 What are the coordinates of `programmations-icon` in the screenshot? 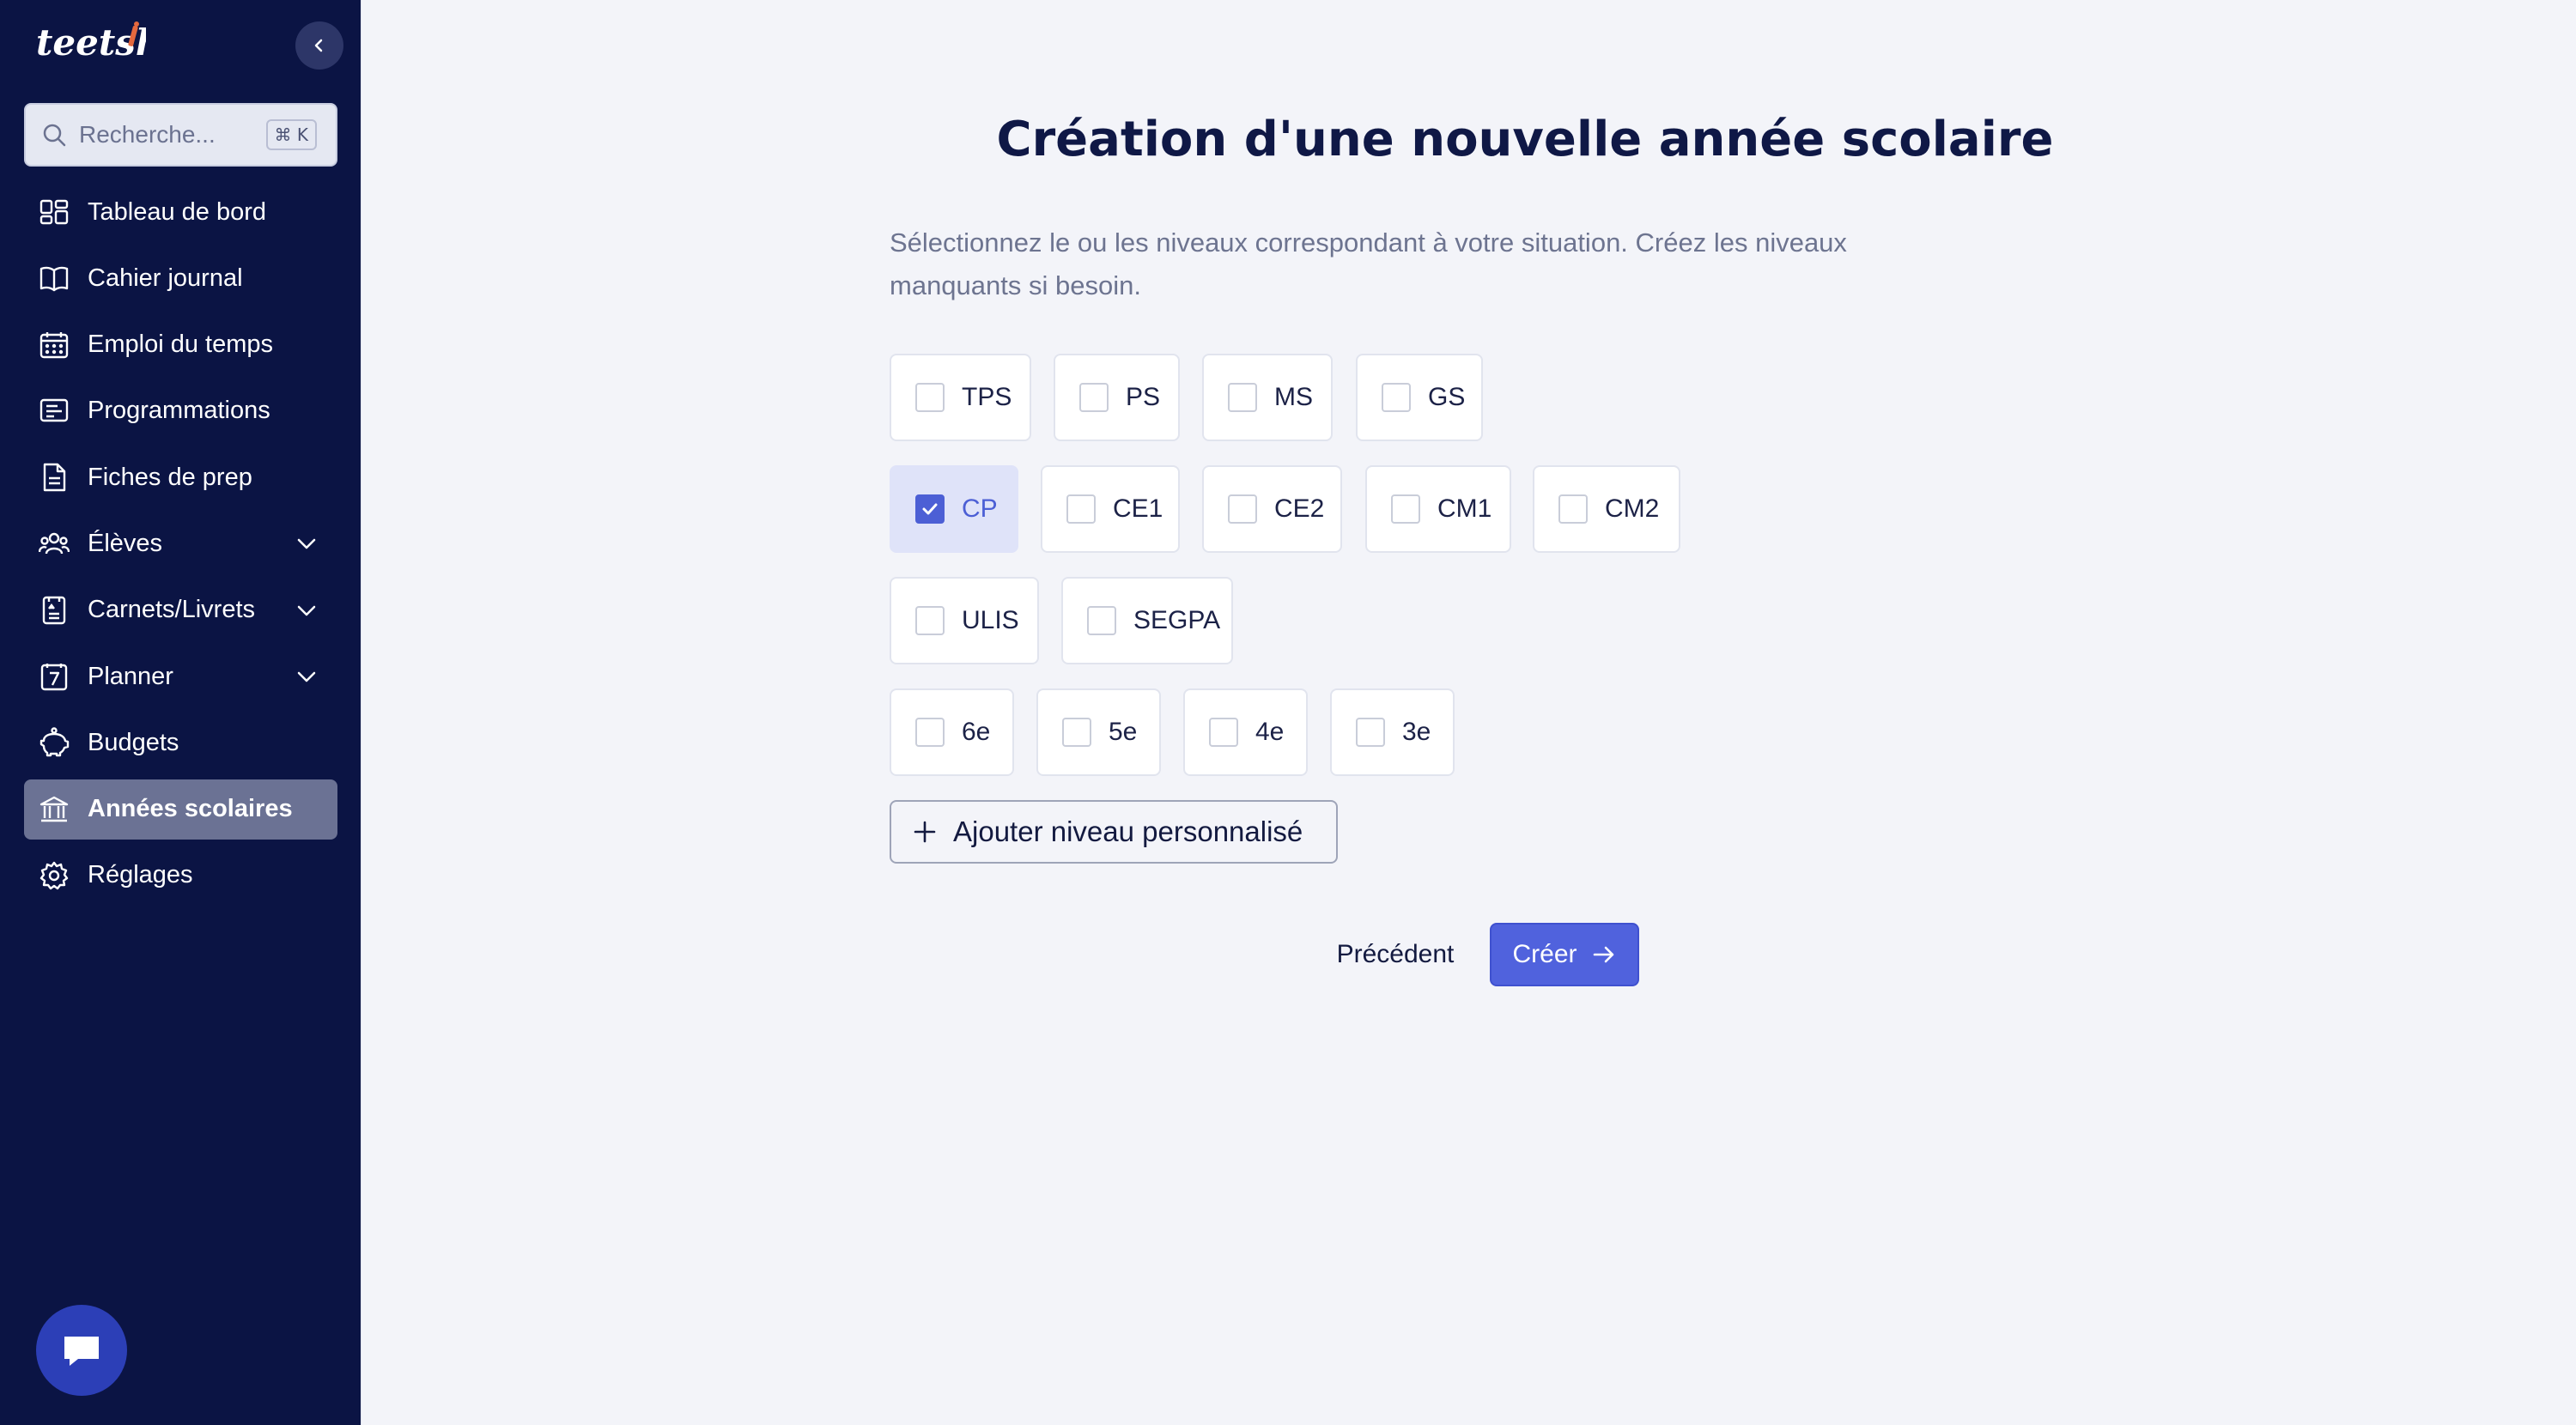 It's located at (54, 412).